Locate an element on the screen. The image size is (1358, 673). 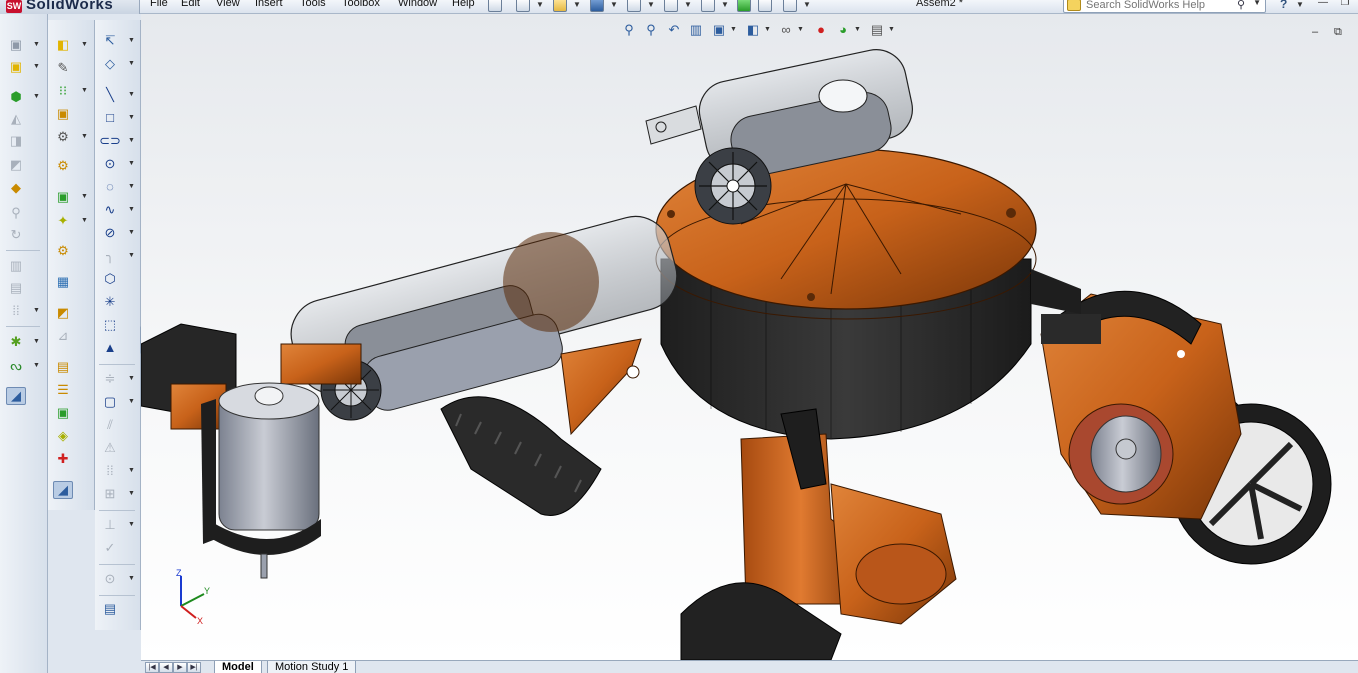
search-icon: ⚲ is located at coordinates (1241, 5).